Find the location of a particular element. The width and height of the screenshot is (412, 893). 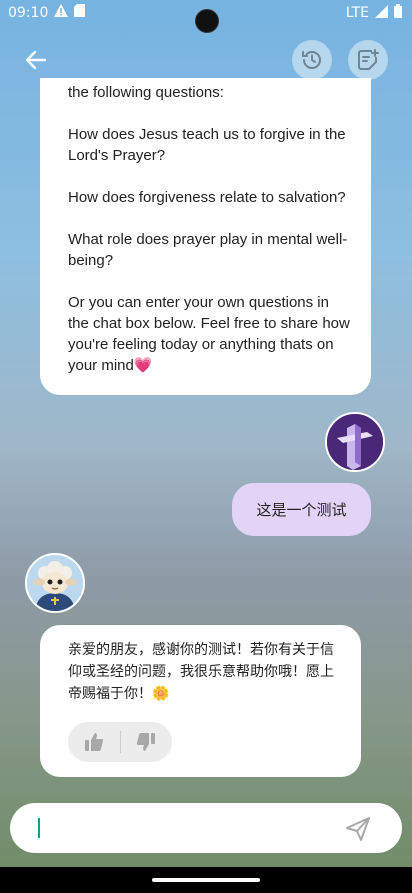

lamb-avatar-icon is located at coordinates (55, 583).